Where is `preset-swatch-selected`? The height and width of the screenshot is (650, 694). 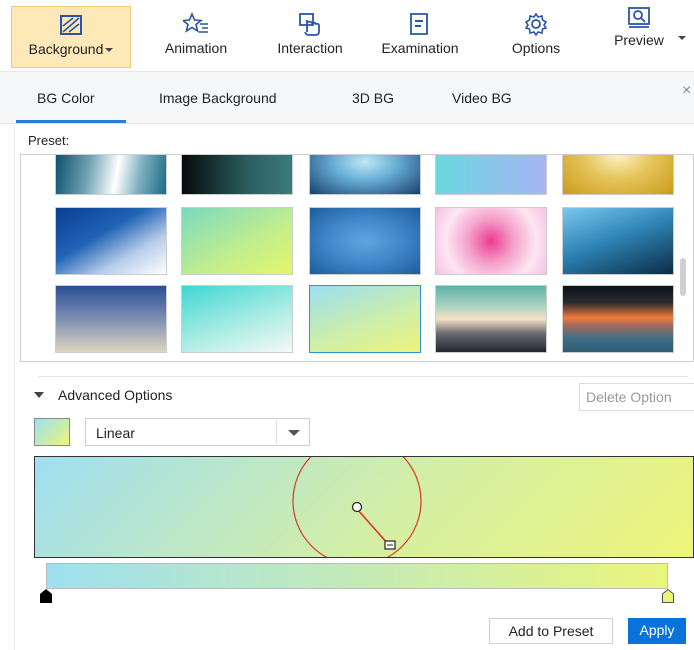
preset-swatch-selected is located at coordinates (365, 319).